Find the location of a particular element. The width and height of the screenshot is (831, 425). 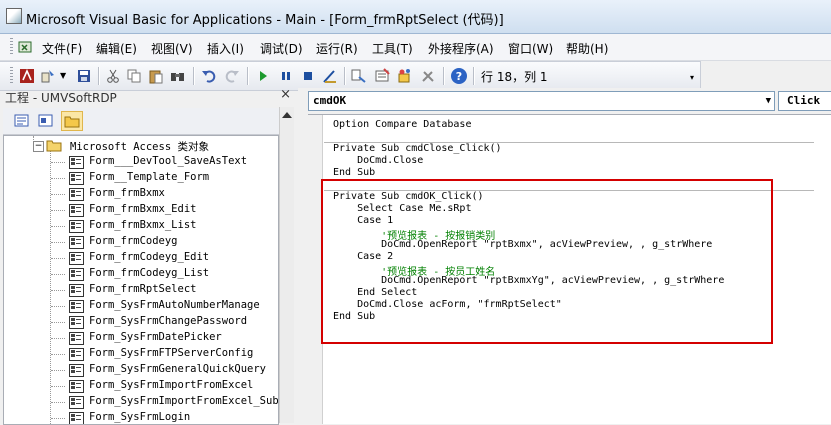

cut-icon is located at coordinates (113, 76).